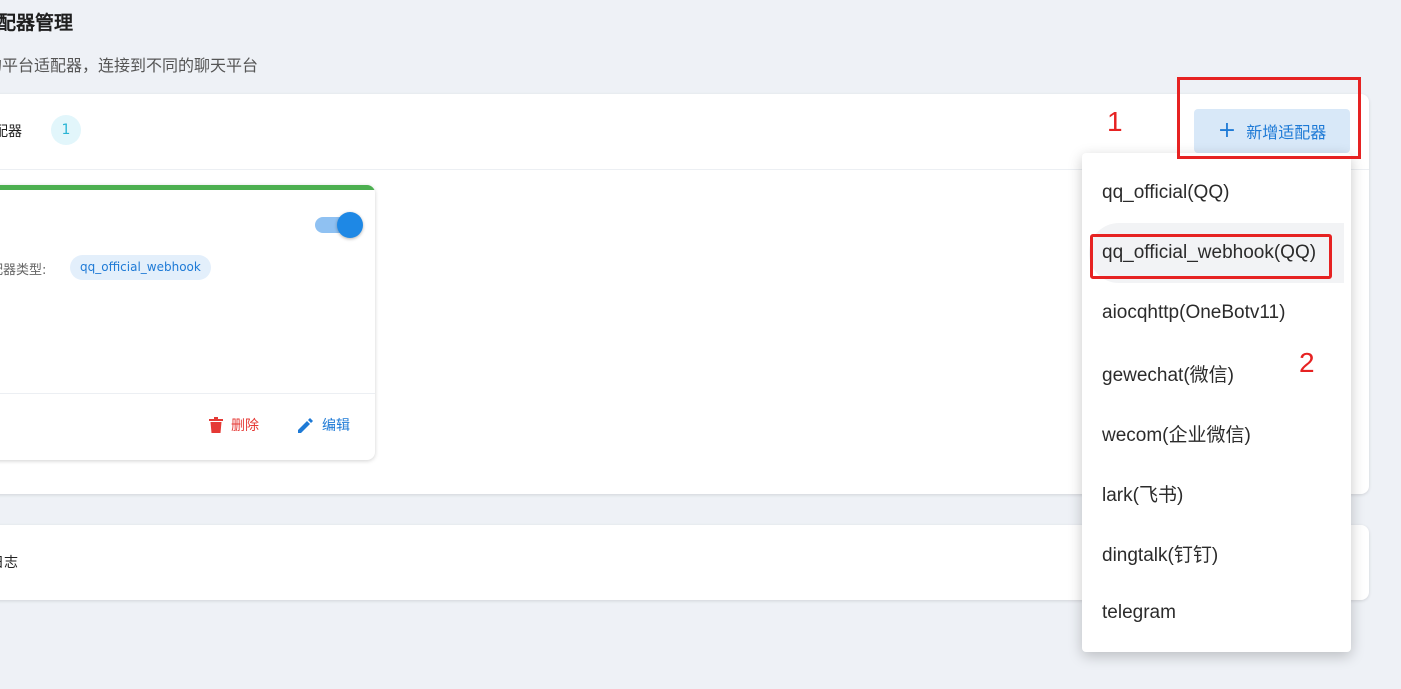 The image size is (1401, 689). I want to click on menu-item-qq-official: qq_official(QQ), so click(1216, 193).